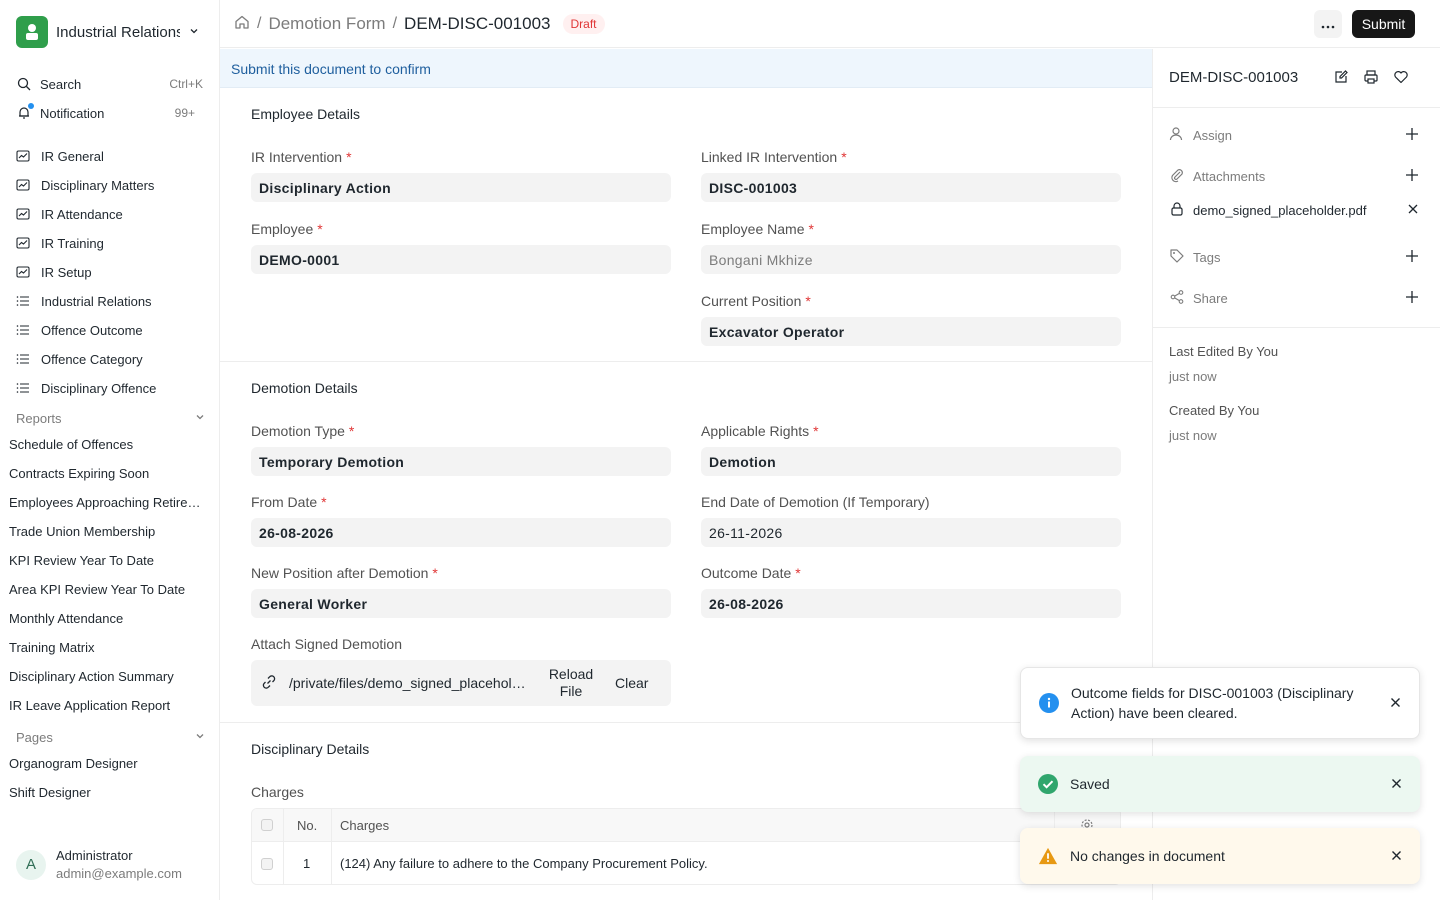 This screenshot has width=1440, height=900. I want to click on assign-row: Assign, so click(1300, 135).